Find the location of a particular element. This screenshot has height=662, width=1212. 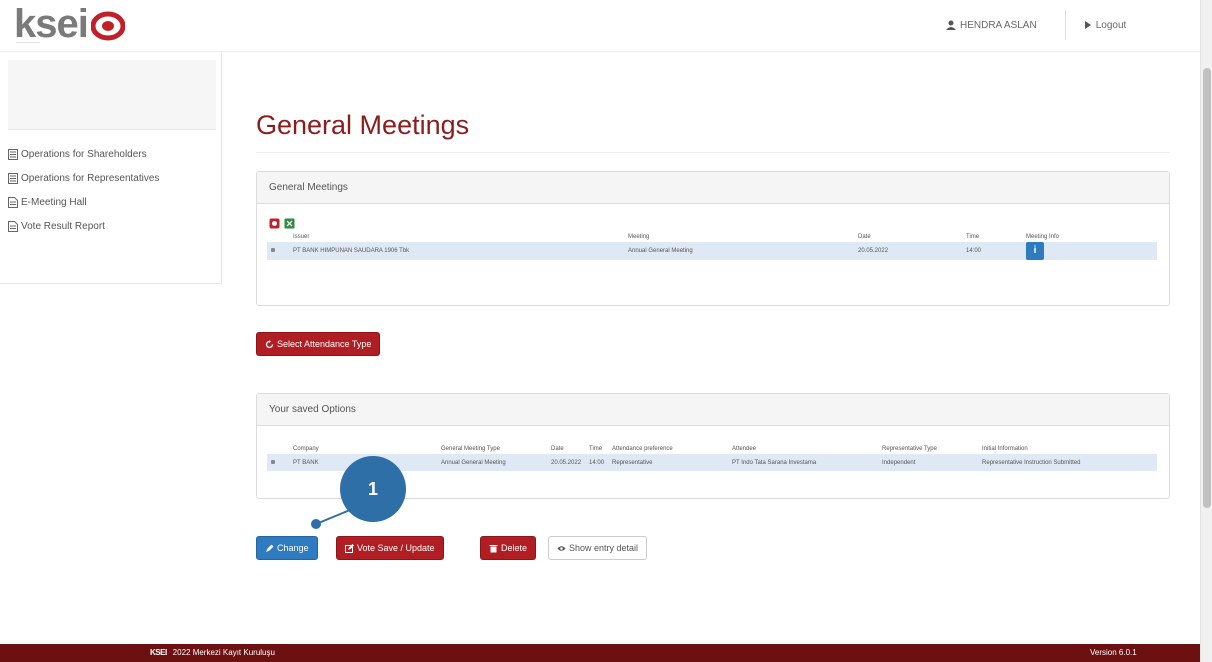

sidebar-item-operations-shareholders: Operations for Shareholders is located at coordinates (83, 154).